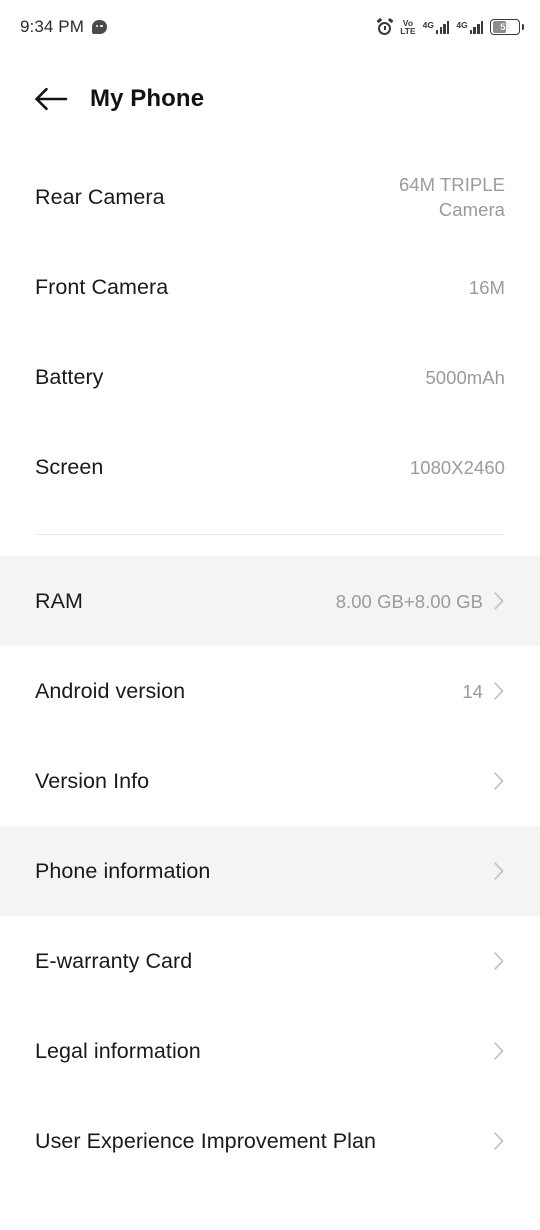  Describe the element at coordinates (69, 377) in the screenshot. I see `list-item-label: Battery` at that location.